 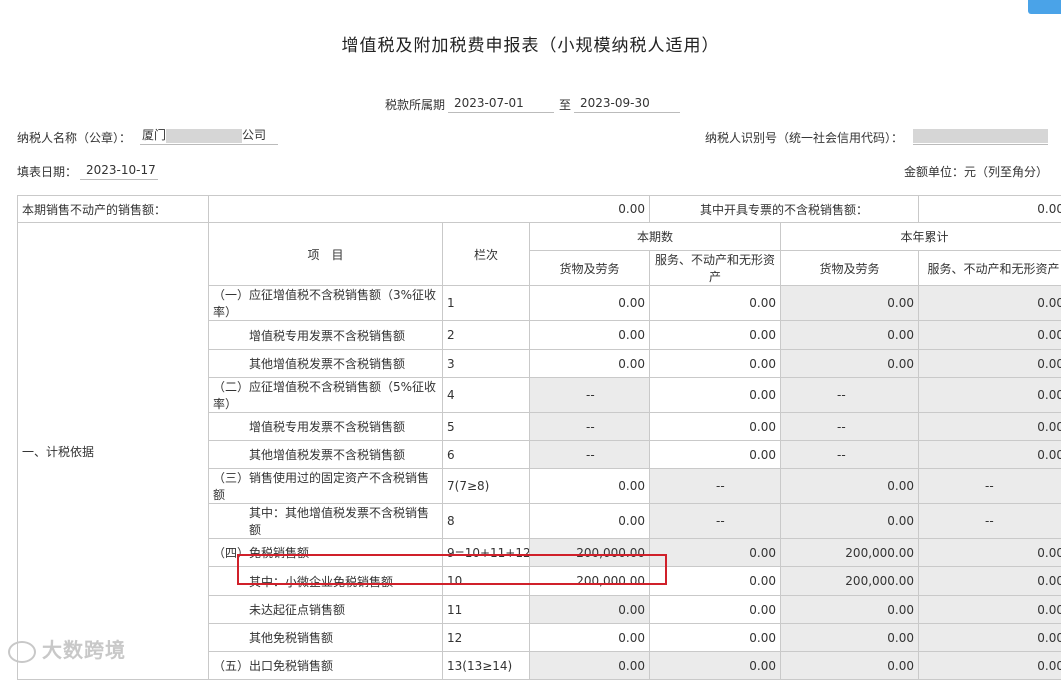 What do you see at coordinates (326, 486) in the screenshot?
I see `row-label: （三）销售使用过的固定资产不含税销售额` at bounding box center [326, 486].